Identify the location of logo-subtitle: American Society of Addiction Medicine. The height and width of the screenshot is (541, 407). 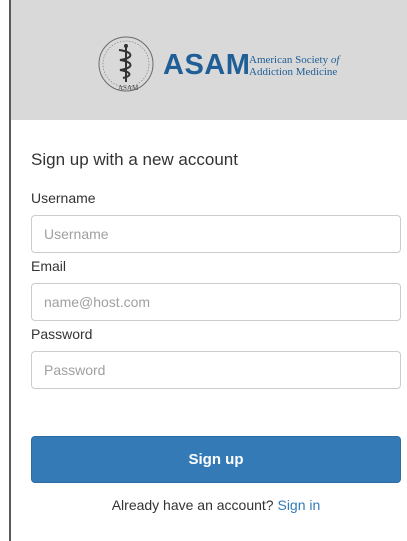
(294, 66).